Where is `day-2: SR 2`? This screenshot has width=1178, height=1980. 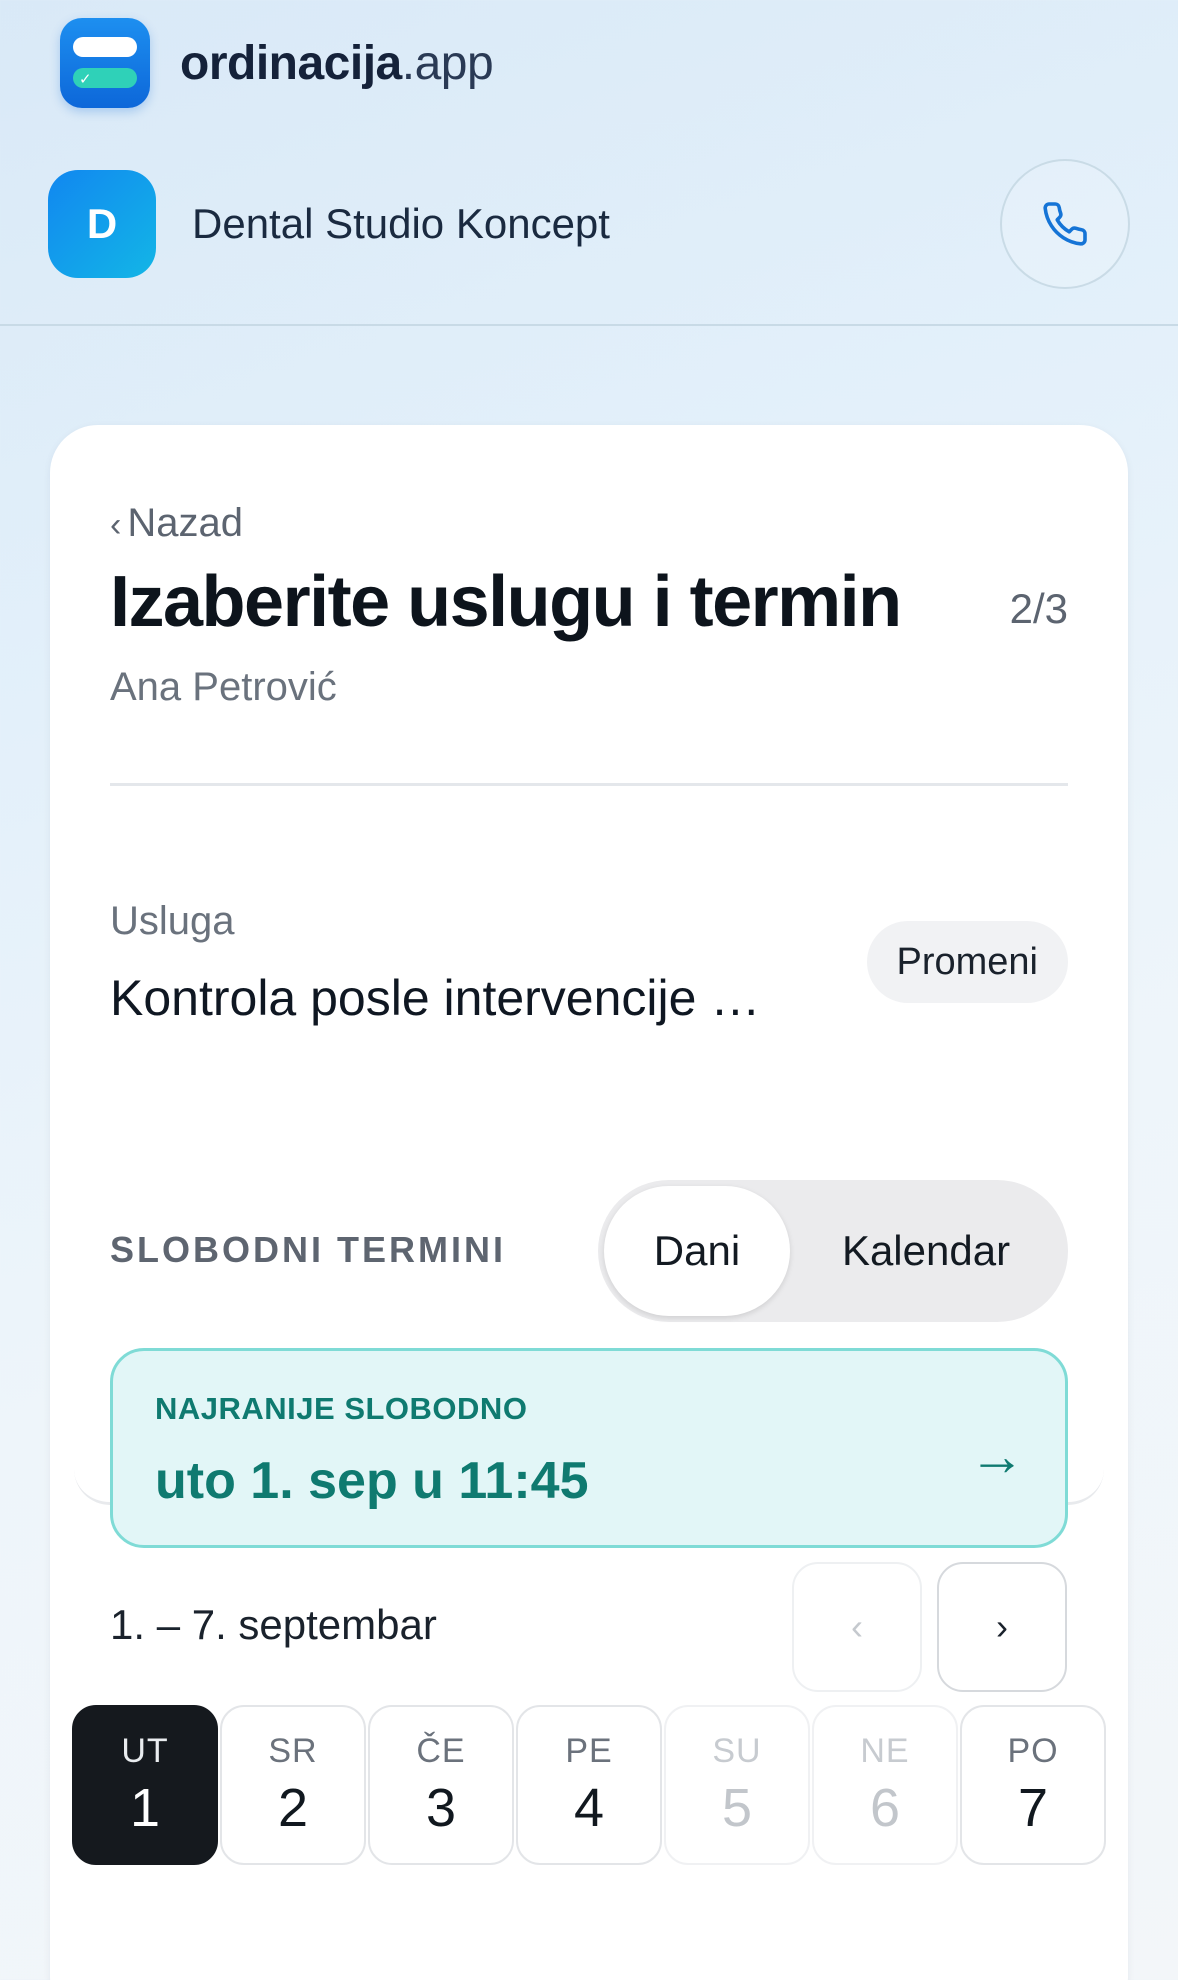 day-2: SR 2 is located at coordinates (293, 1785).